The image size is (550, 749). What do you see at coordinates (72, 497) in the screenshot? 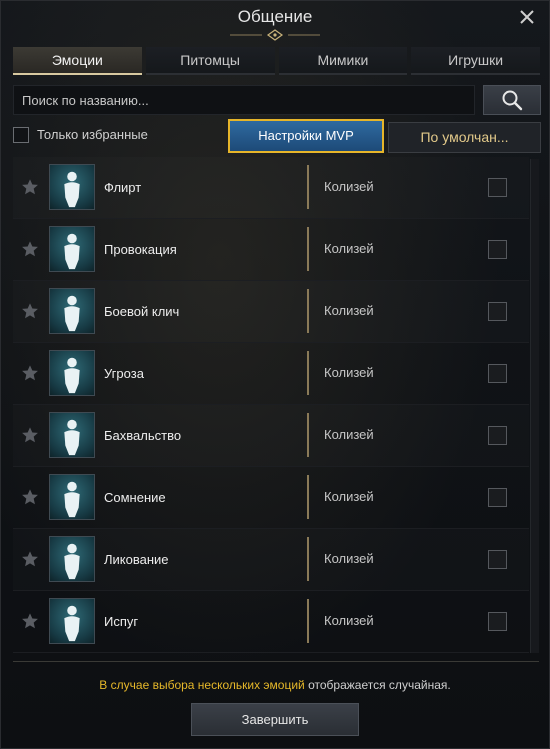
I see `doubt-emote-icon` at bounding box center [72, 497].